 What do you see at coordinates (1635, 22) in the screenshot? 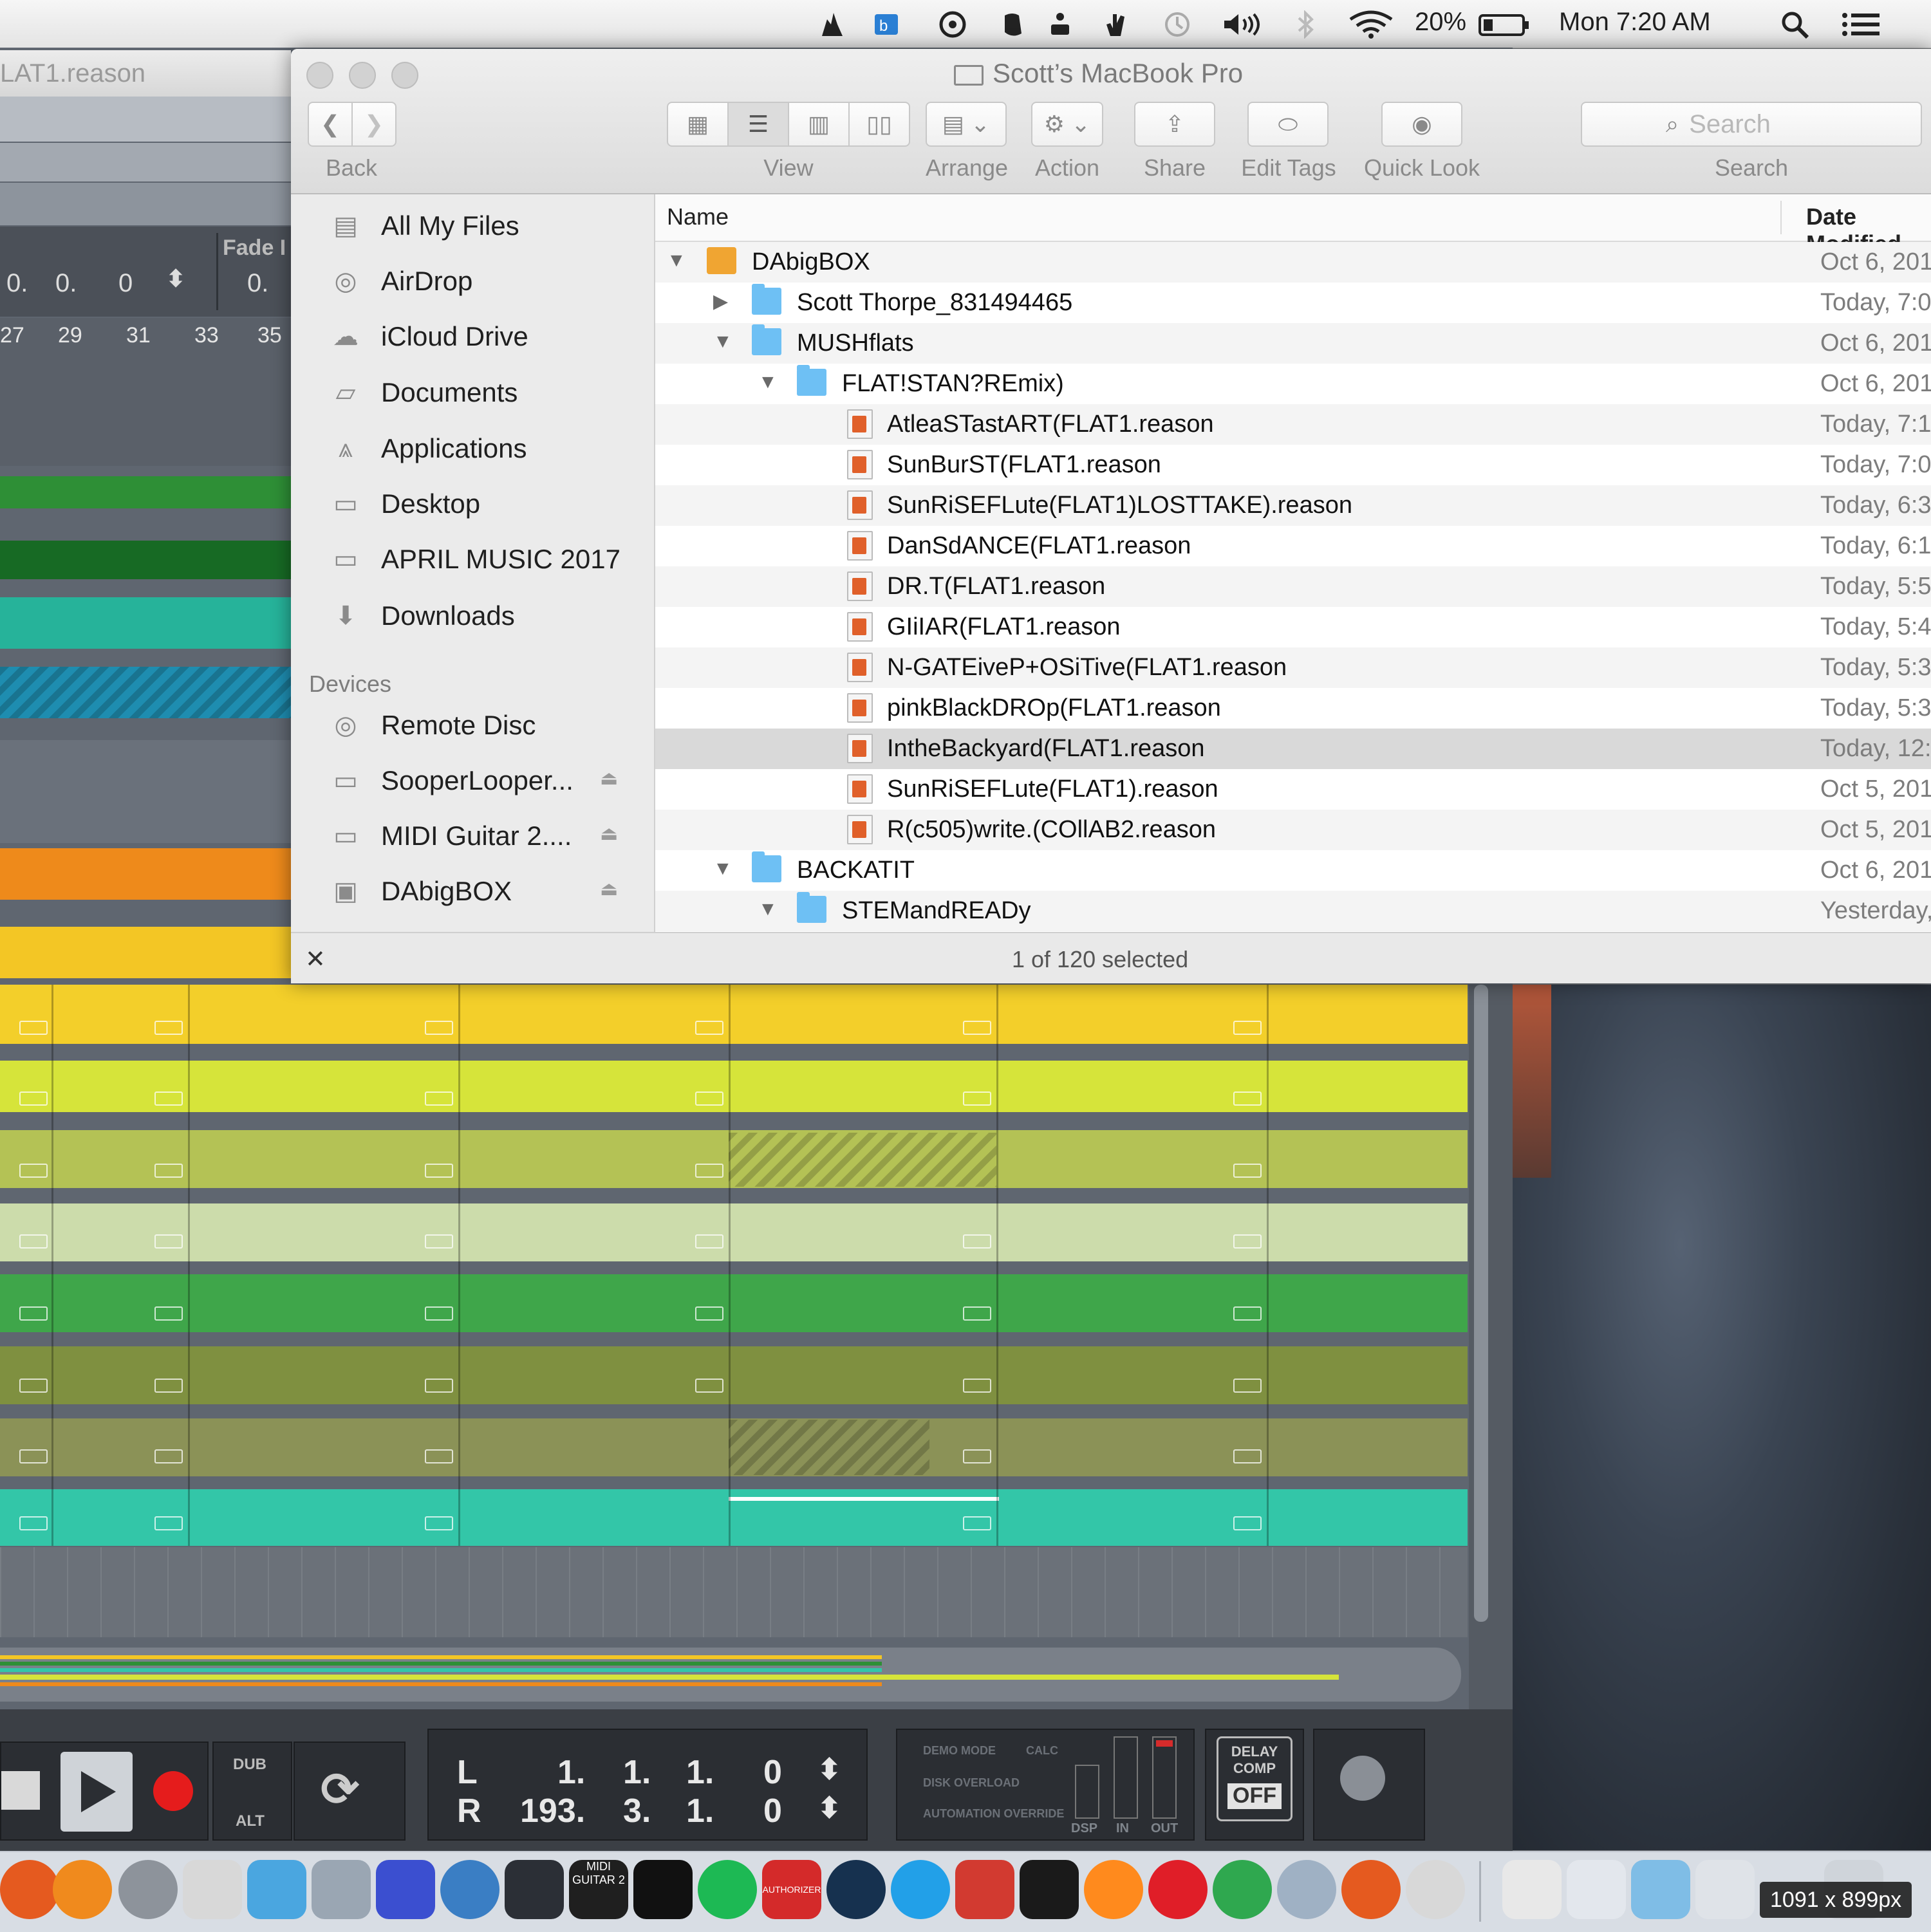
I see `clock: Mon 7:20 AM` at bounding box center [1635, 22].